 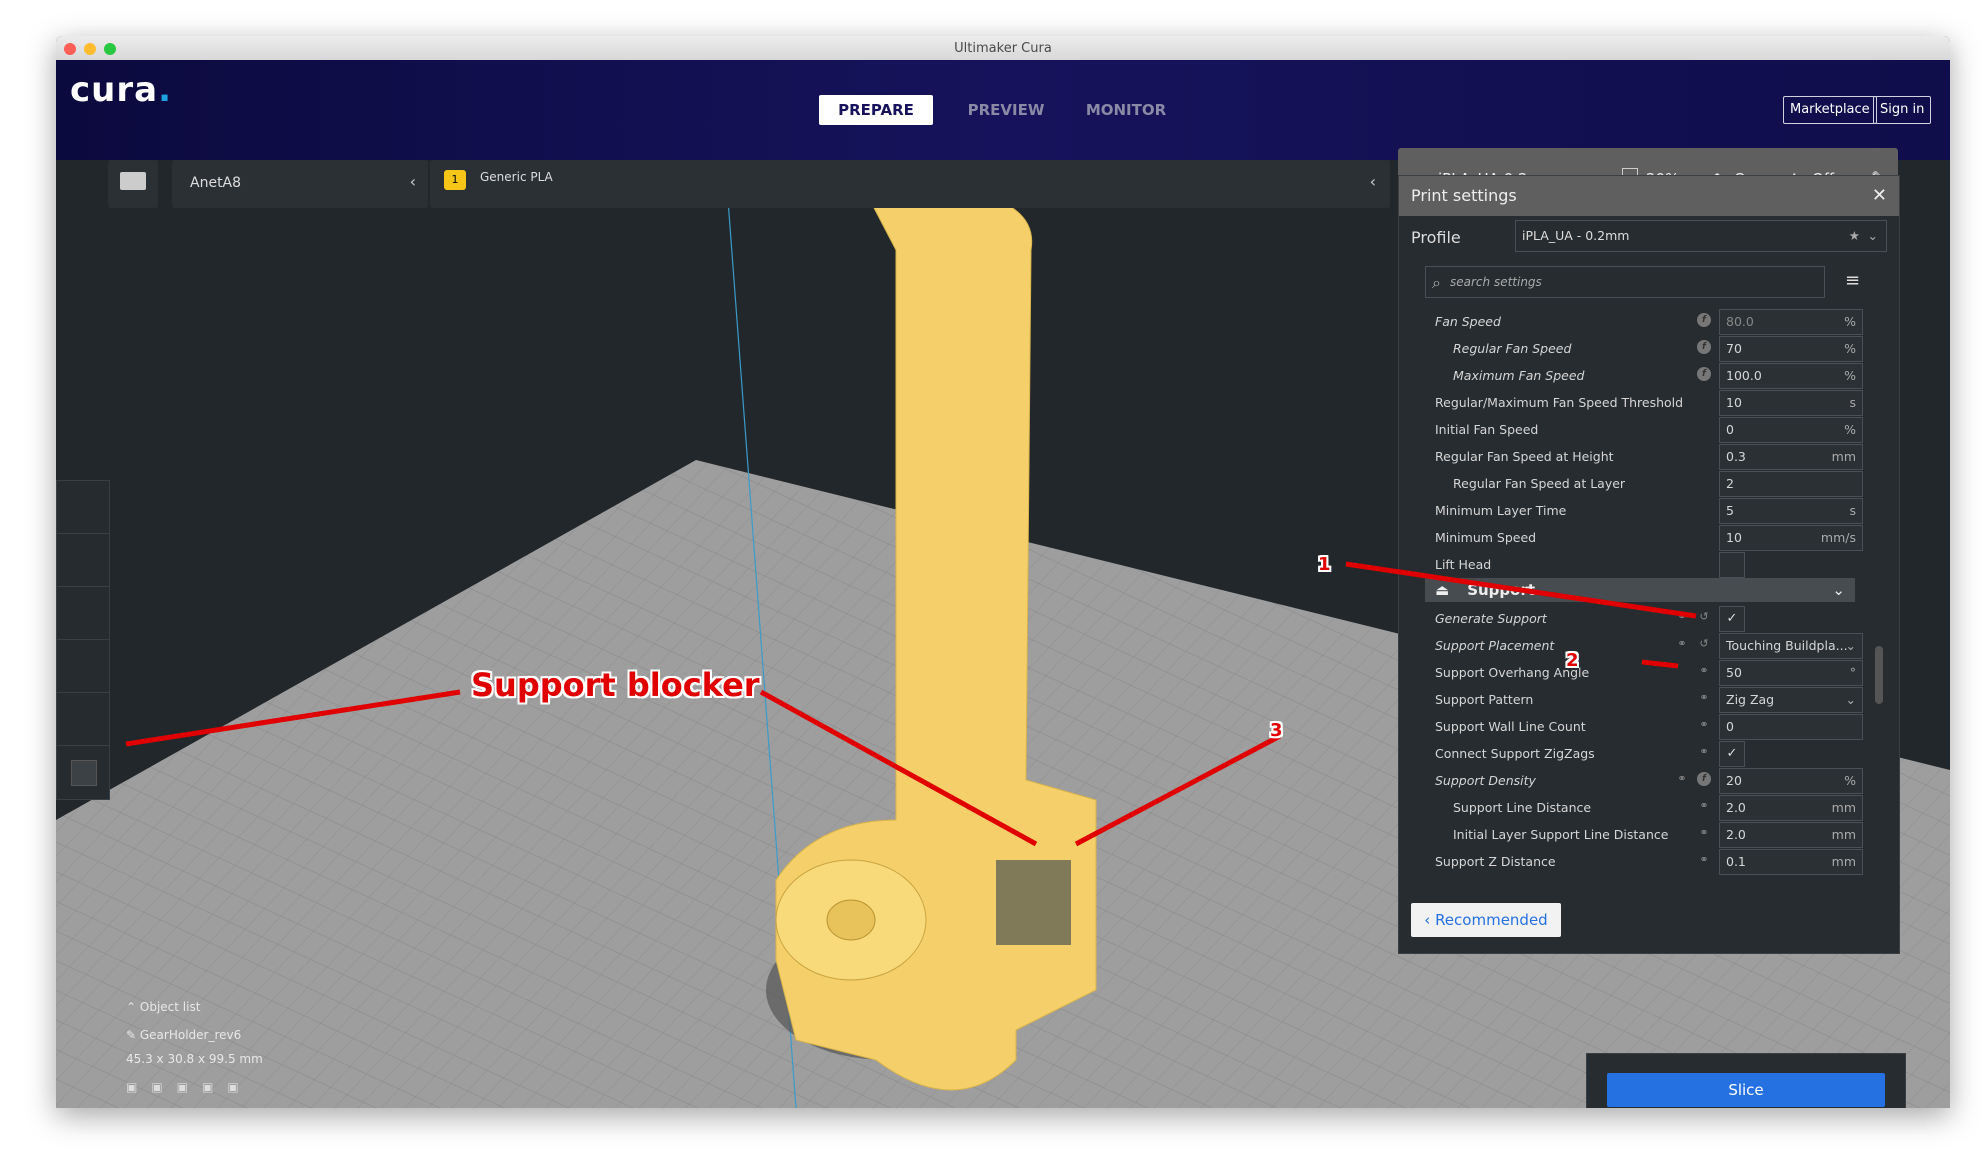 I want to click on setting-row: Regular Fan Speed f 70%, so click(x=1650, y=348).